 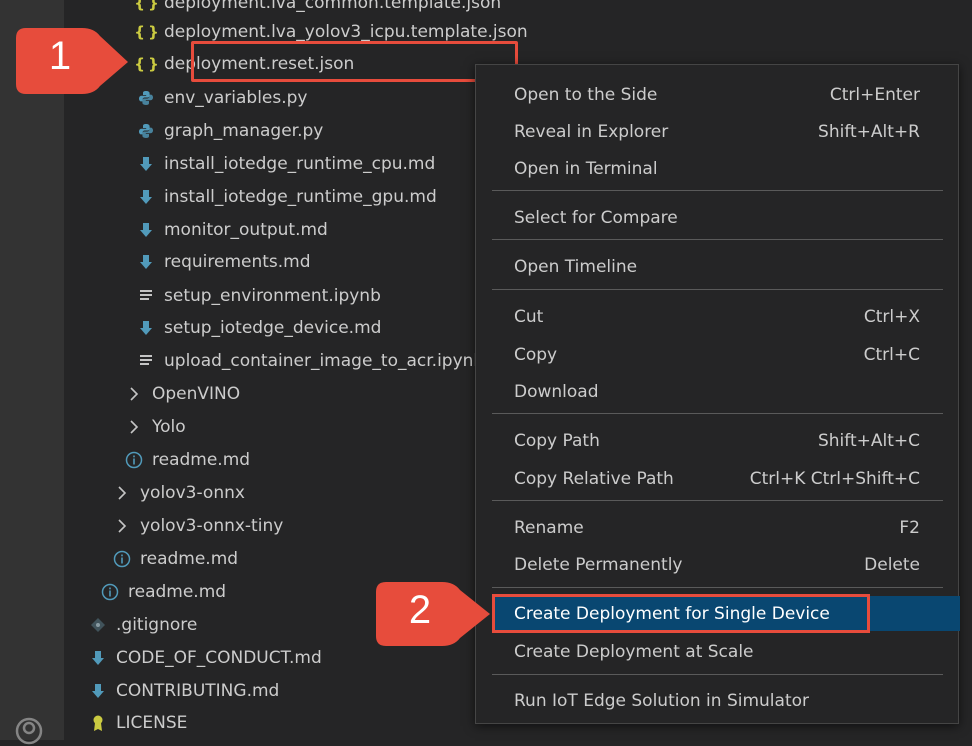 I want to click on tree-item-label: LICENSE, so click(x=152, y=722).